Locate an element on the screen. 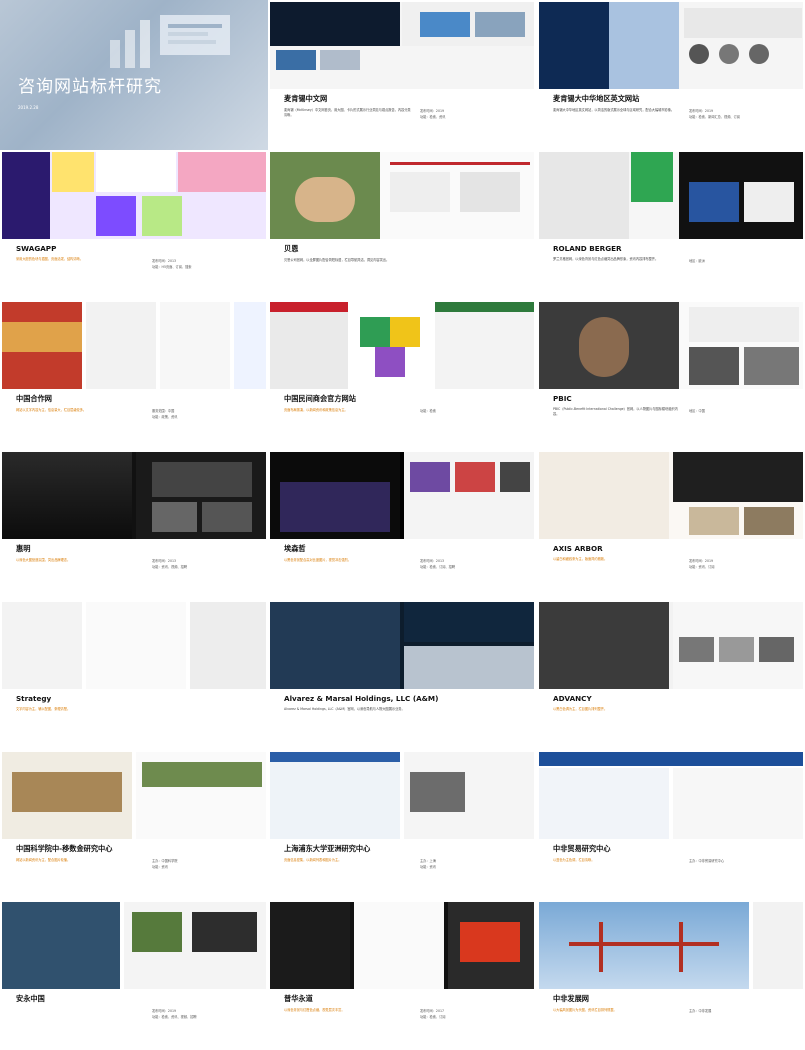 This screenshot has width=805, height=1050. card-title: SWAGAPP is located at coordinates (36, 248).